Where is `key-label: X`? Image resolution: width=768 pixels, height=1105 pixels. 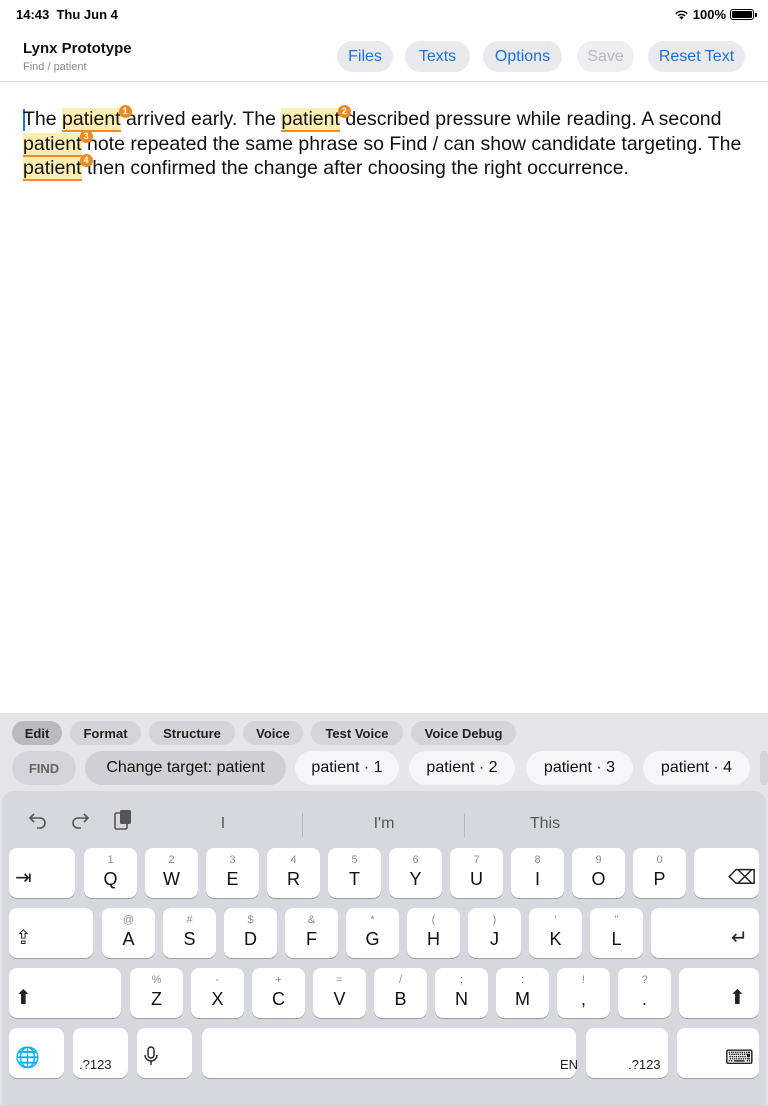
key-label: X is located at coordinates (217, 999).